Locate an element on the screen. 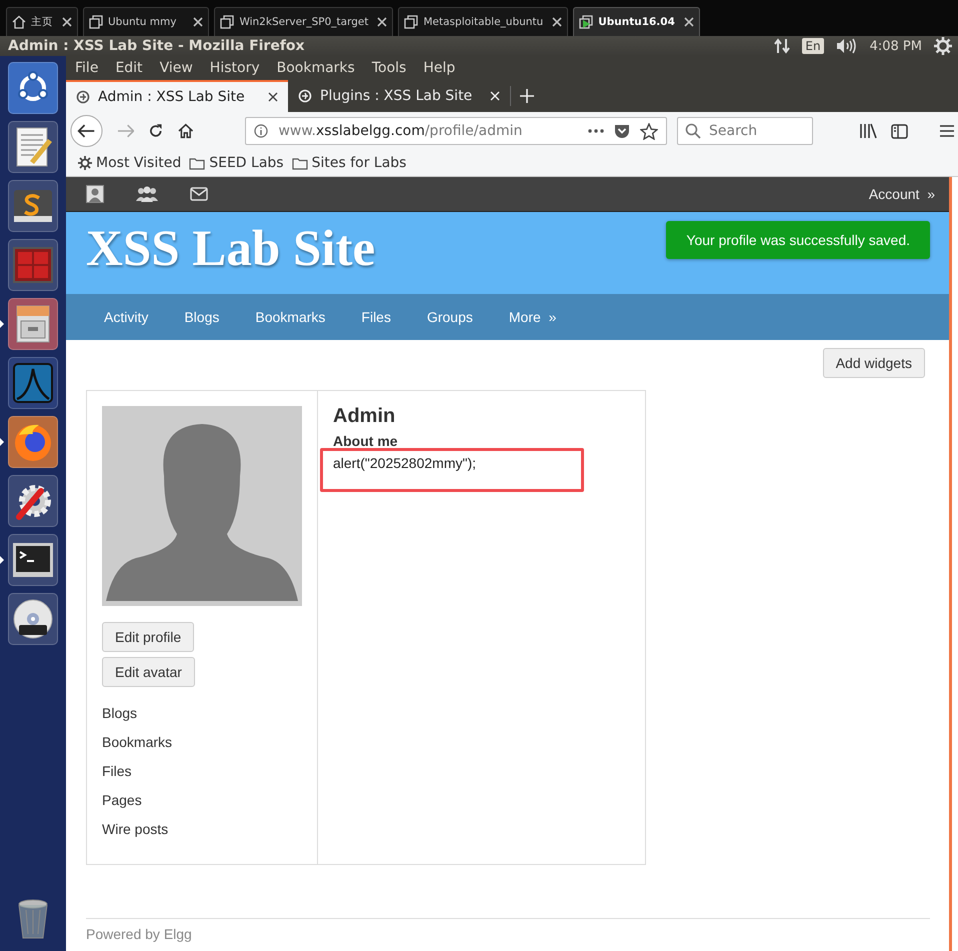 This screenshot has width=958, height=951. profile-button: Edit avatar is located at coordinates (148, 672).